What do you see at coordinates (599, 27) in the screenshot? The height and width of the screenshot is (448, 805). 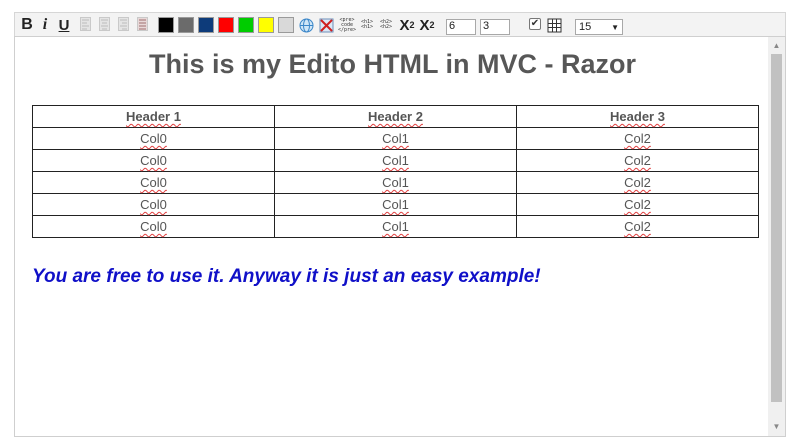 I see `font-size-select: 15 ▼` at bounding box center [599, 27].